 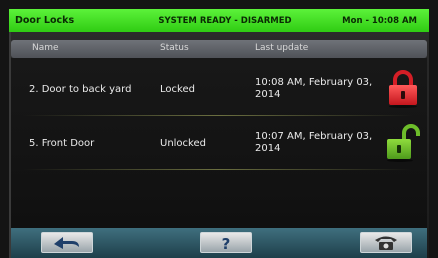 What do you see at coordinates (314, 142) in the screenshot?
I see `door-last-update: 10:07 AM, February 03, 2014` at bounding box center [314, 142].